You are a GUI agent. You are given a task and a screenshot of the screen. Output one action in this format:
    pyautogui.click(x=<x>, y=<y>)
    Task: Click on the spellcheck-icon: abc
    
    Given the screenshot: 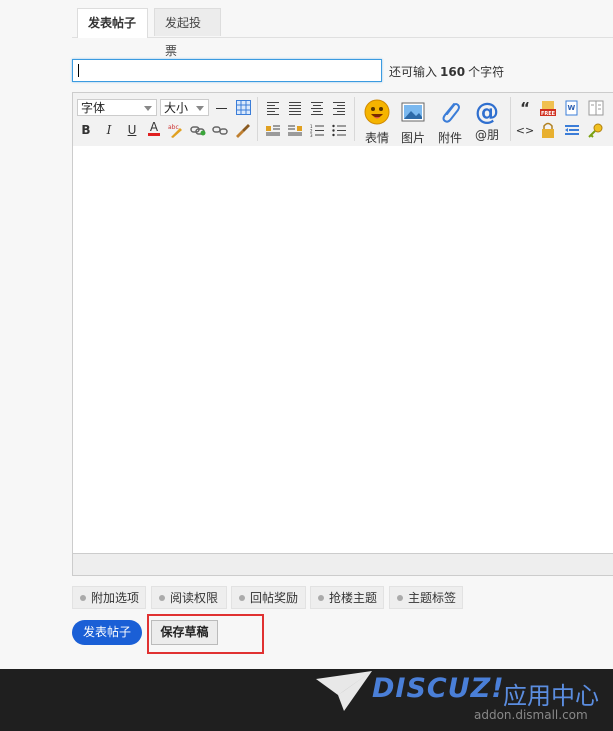 What is the action you would take?
    pyautogui.click(x=176, y=130)
    